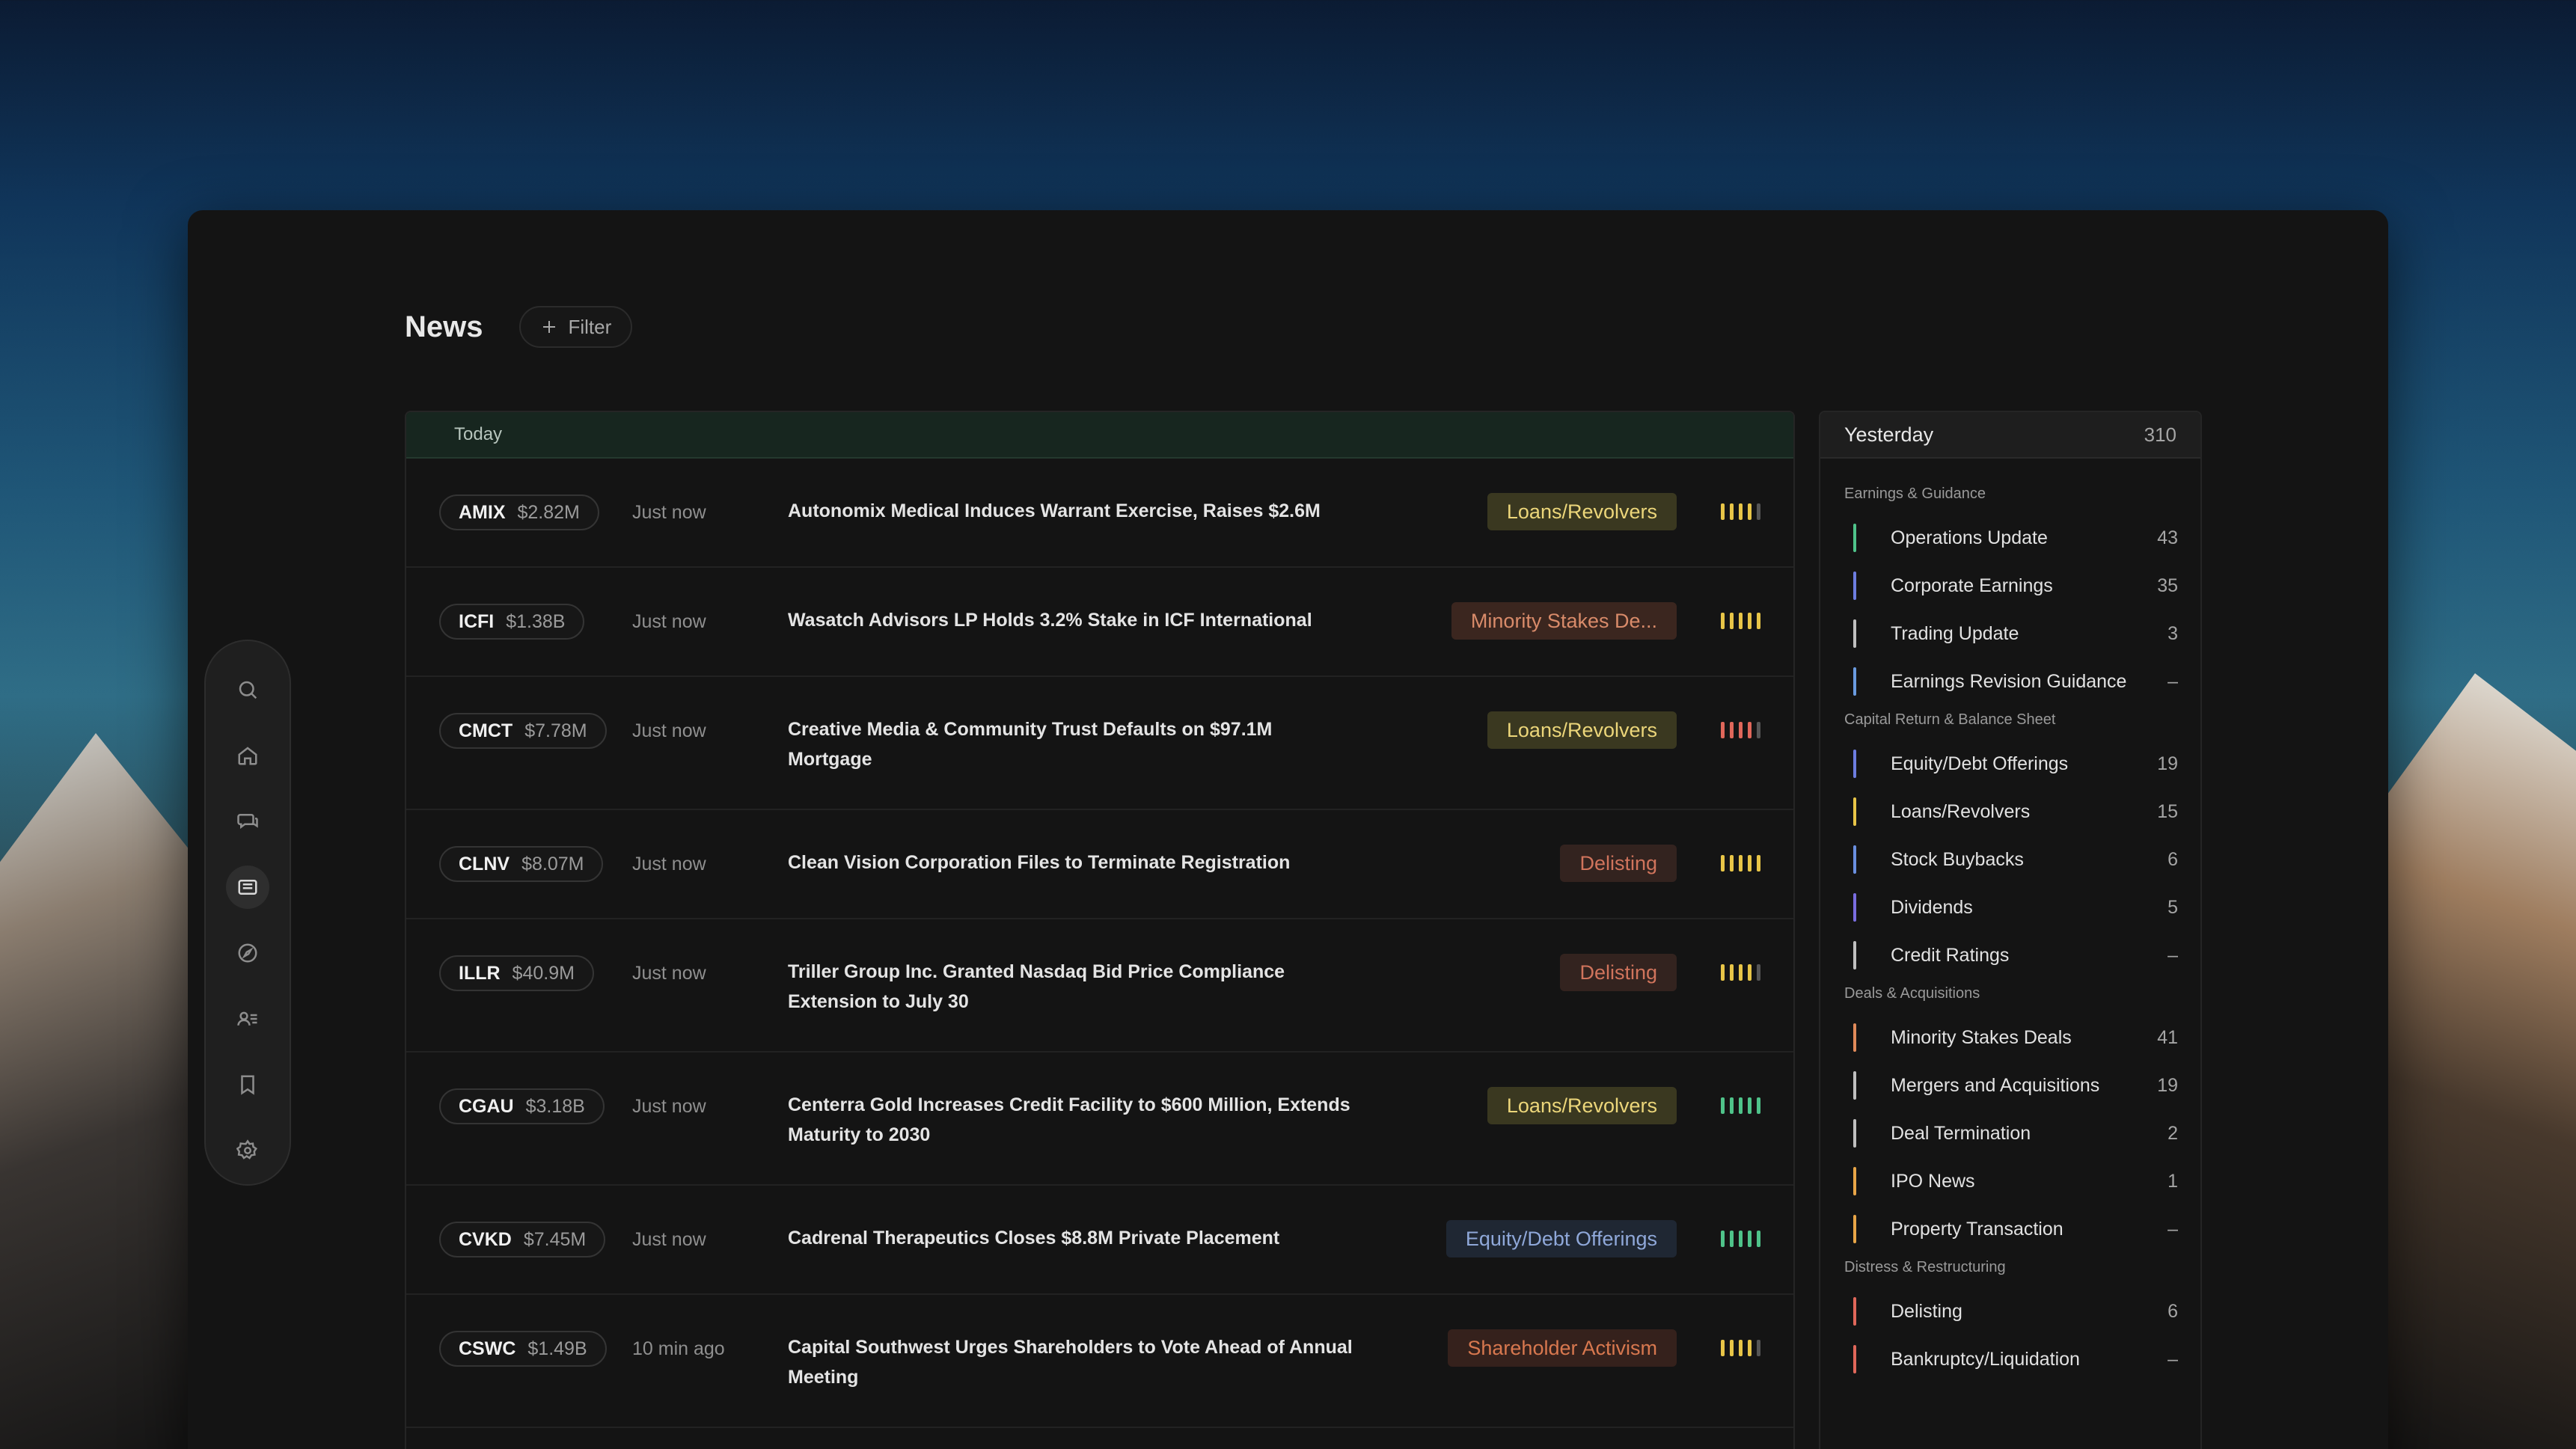  What do you see at coordinates (247, 1019) in the screenshot?
I see `contacts-icon` at bounding box center [247, 1019].